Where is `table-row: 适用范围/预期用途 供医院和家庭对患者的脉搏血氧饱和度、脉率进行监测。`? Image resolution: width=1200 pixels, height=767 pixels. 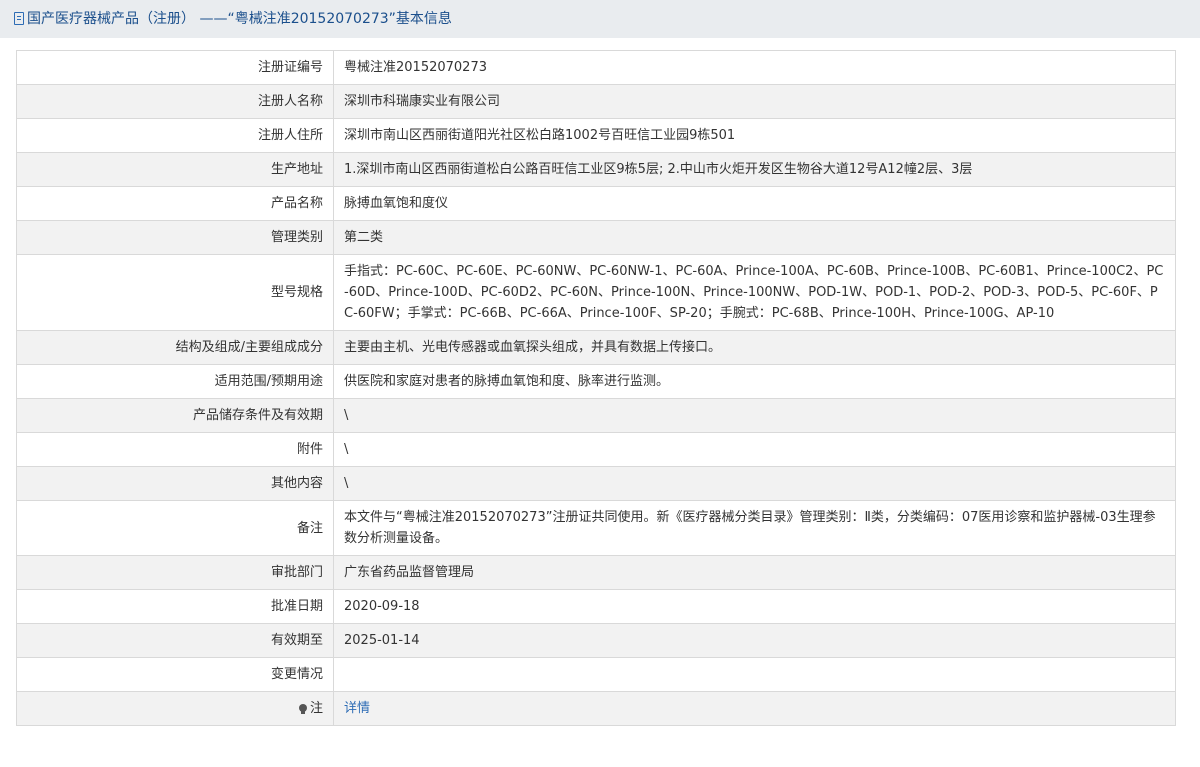 table-row: 适用范围/预期用途 供医院和家庭对患者的脉搏血氧饱和度、脉率进行监测。 is located at coordinates (596, 381).